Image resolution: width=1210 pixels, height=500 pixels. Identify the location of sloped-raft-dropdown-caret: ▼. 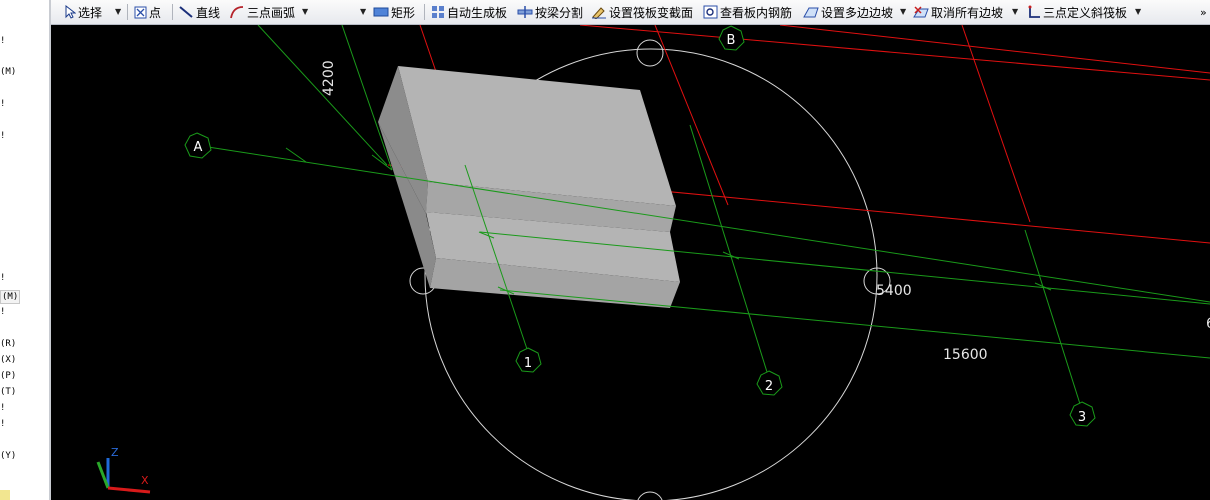
(1138, 12).